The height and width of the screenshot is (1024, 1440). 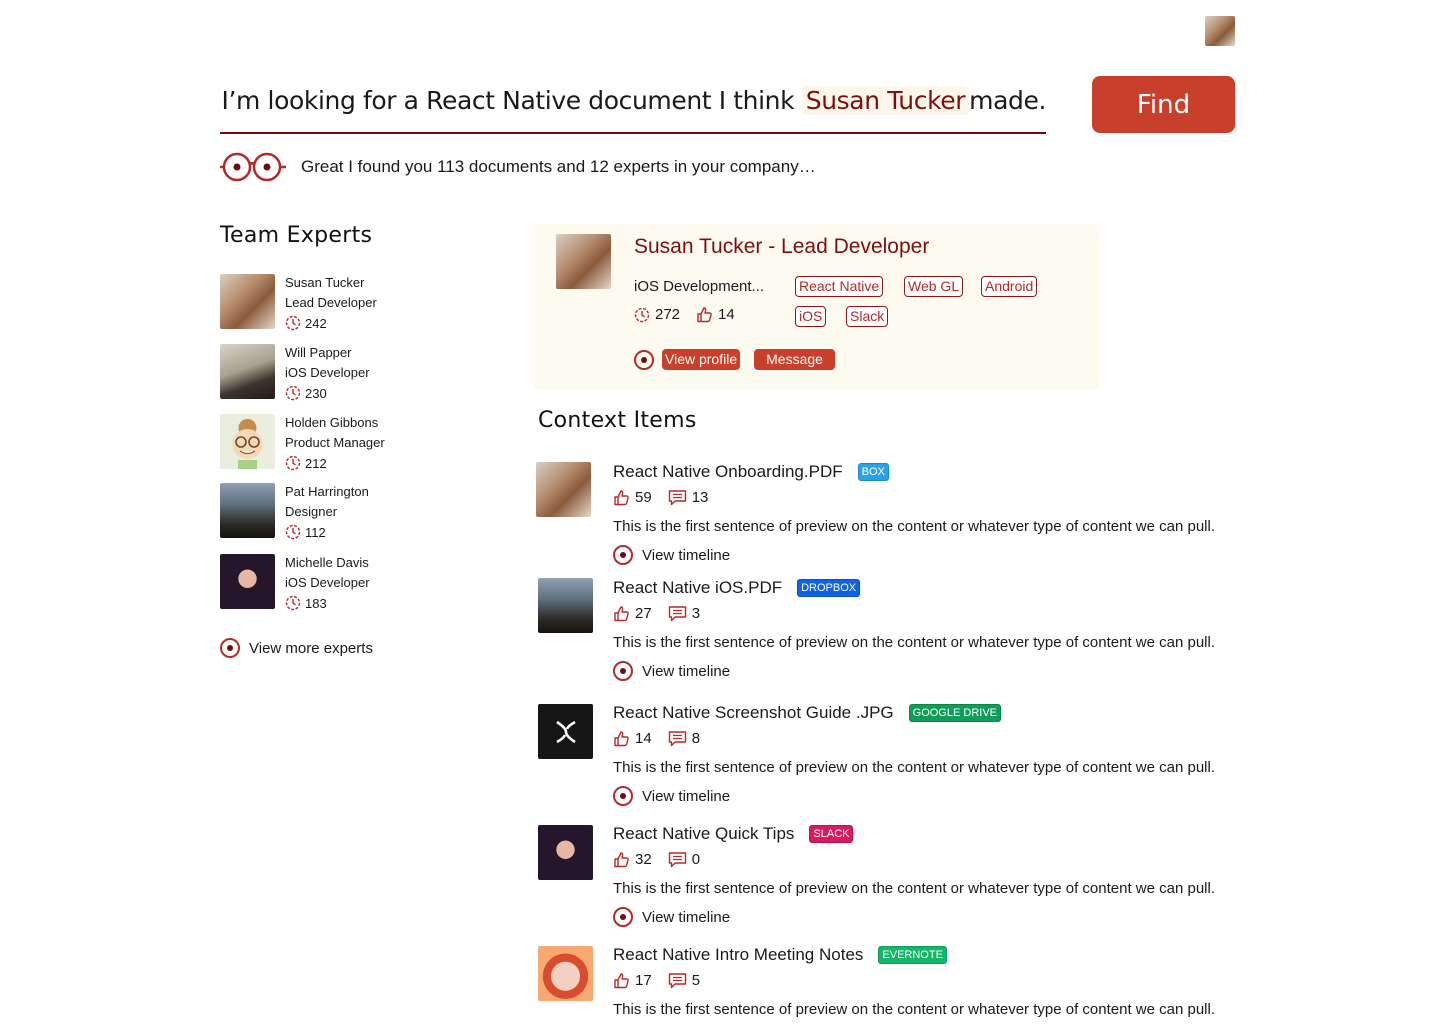 I want to click on expert-role: Lead Developer, so click(x=331, y=302).